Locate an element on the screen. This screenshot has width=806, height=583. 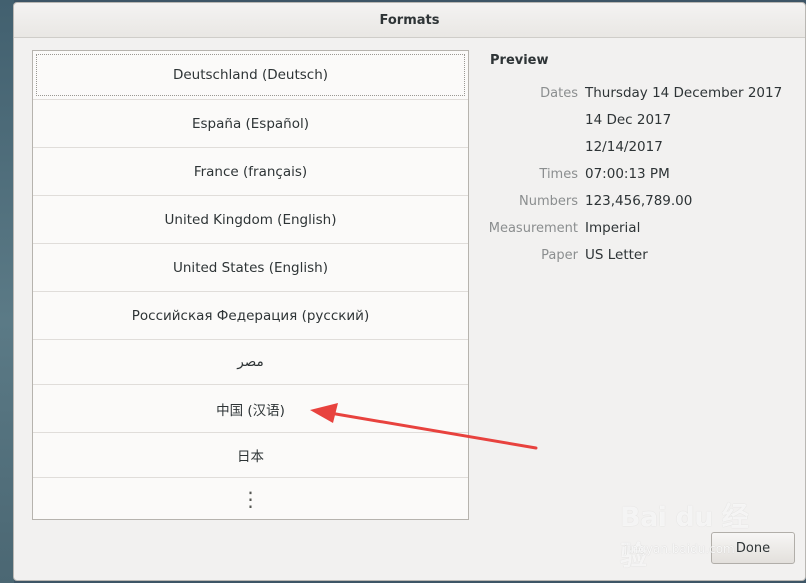
format-row-china: 中国 (汉语) is located at coordinates (250, 409).